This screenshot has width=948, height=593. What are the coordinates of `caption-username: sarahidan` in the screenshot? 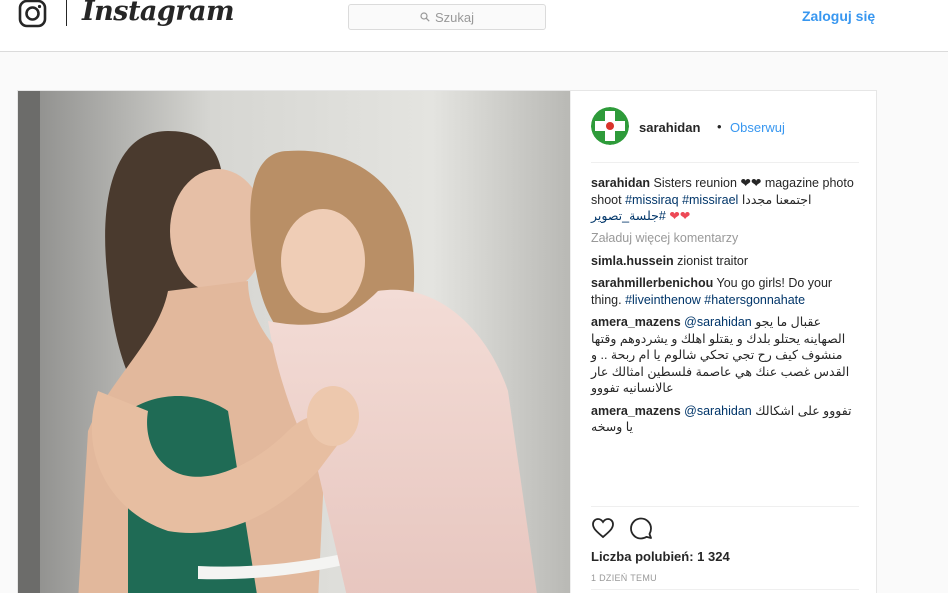 It's located at (620, 183).